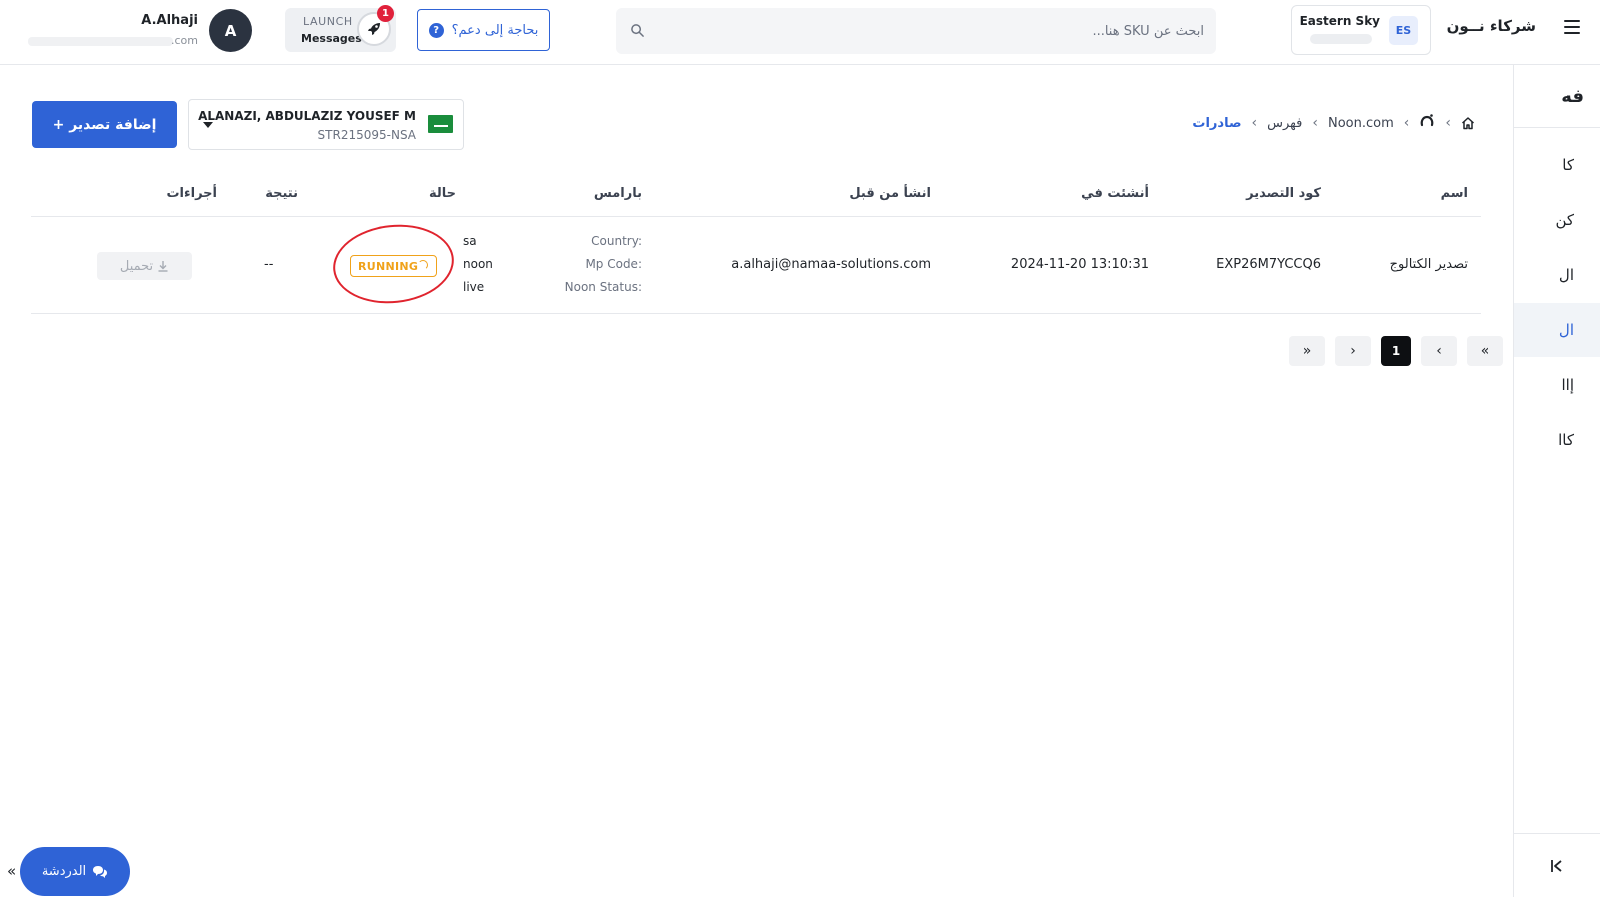 The image size is (1600, 897). Describe the element at coordinates (436, 30) in the screenshot. I see `question-icon: ?` at that location.